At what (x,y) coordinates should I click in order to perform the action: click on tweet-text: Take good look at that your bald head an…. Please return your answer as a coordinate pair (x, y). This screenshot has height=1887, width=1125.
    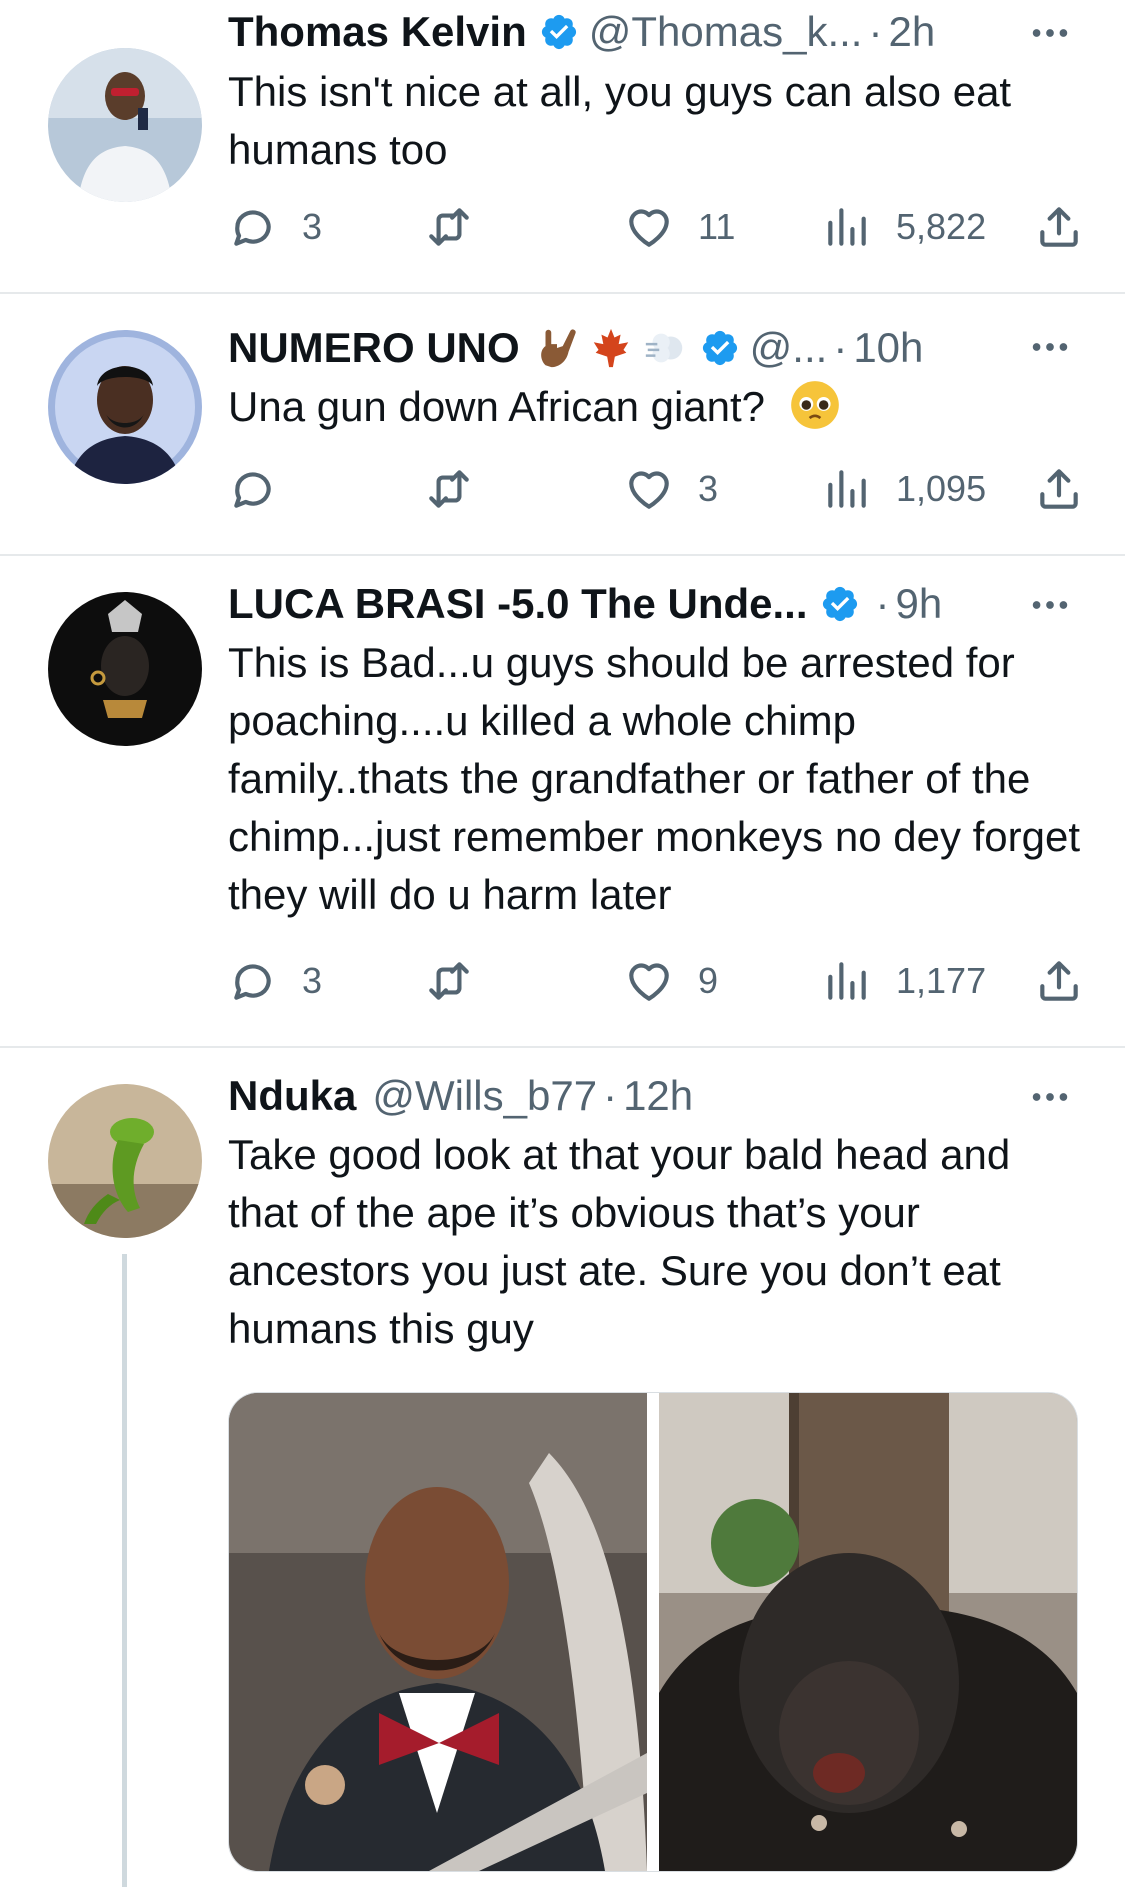
    Looking at the image, I should click on (619, 1241).